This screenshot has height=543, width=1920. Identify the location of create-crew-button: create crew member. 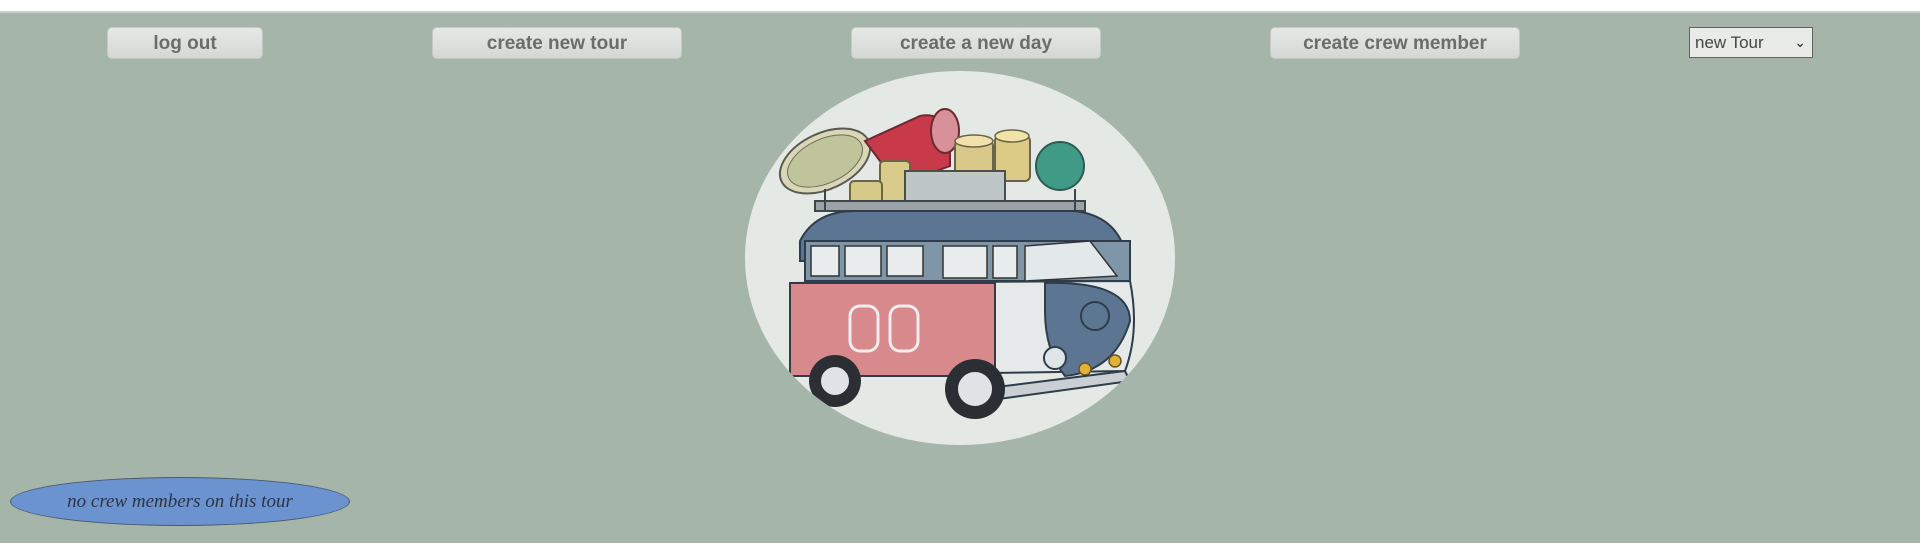
(1395, 43).